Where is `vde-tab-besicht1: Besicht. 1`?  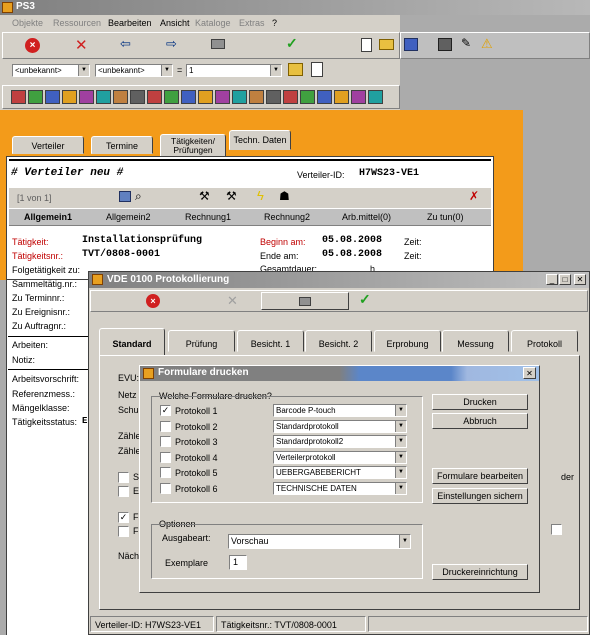 vde-tab-besicht1: Besicht. 1 is located at coordinates (270, 341).